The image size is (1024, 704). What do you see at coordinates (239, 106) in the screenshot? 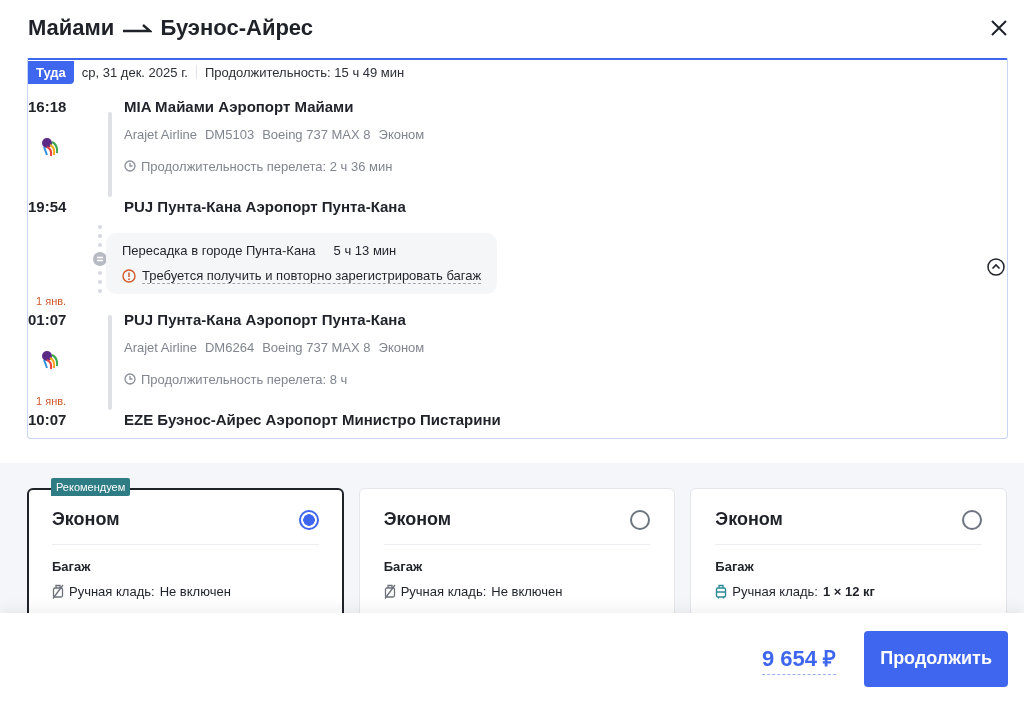
I see `airport-name: MIA Майами Аэропорт Майами` at bounding box center [239, 106].